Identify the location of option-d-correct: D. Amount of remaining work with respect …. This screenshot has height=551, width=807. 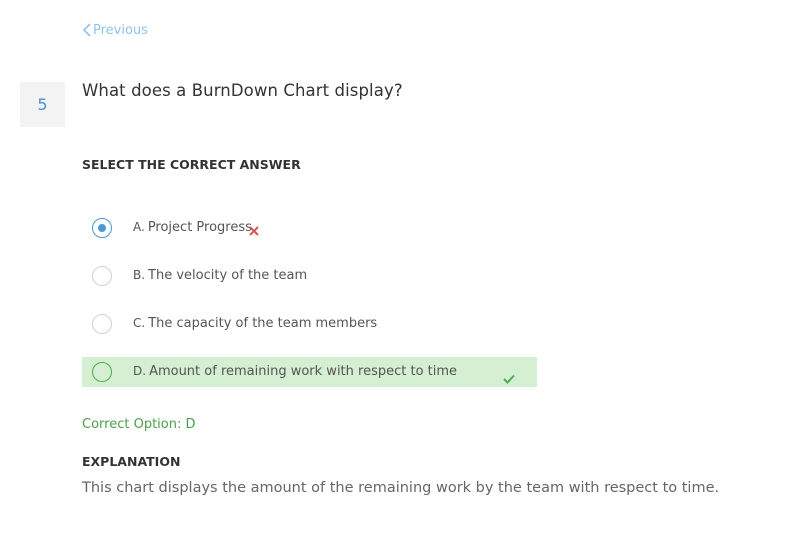
(309, 372).